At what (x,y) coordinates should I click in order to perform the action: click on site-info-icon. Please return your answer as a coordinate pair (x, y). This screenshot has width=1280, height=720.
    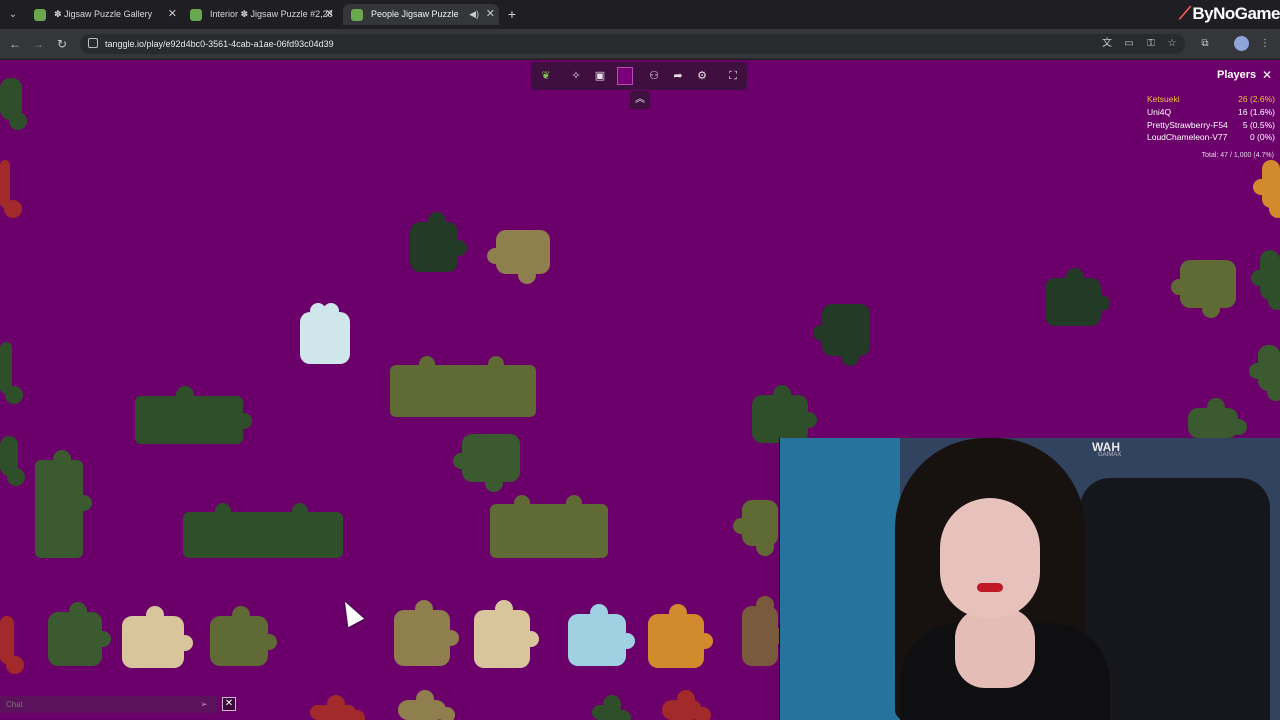
    Looking at the image, I should click on (93, 43).